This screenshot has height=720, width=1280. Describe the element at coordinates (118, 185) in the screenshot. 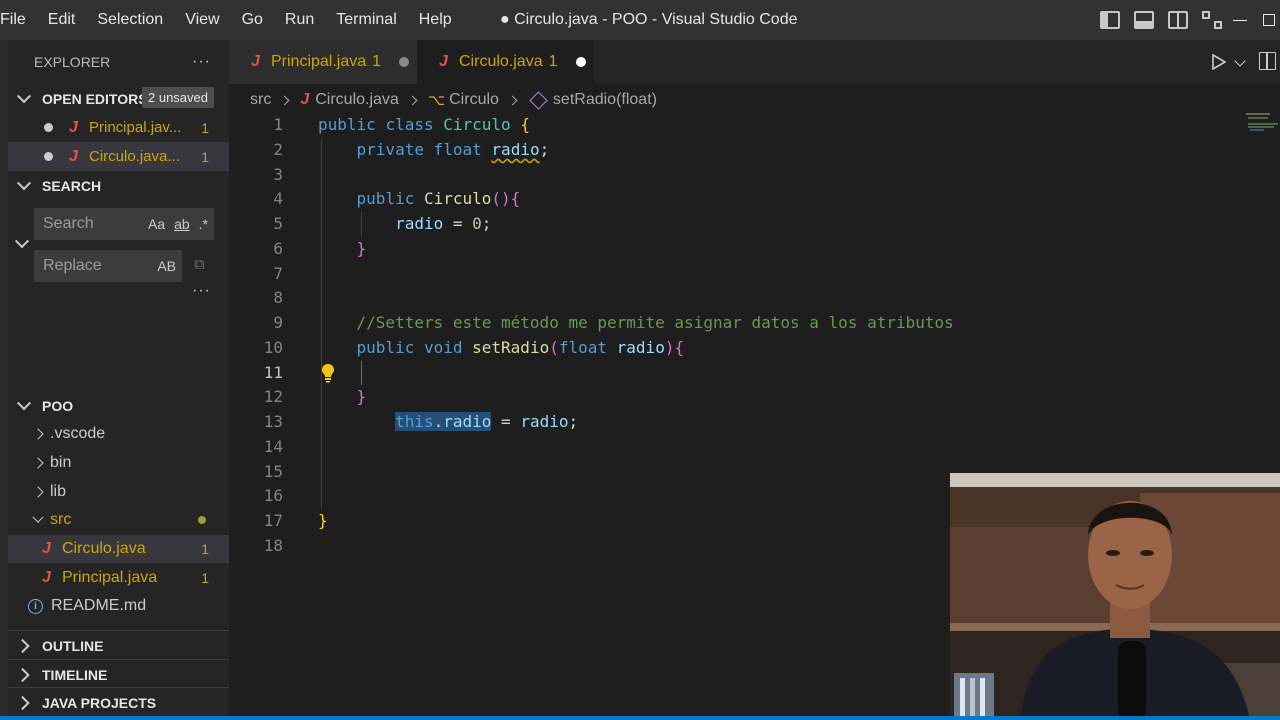

I see `search-header: SEARCH` at that location.